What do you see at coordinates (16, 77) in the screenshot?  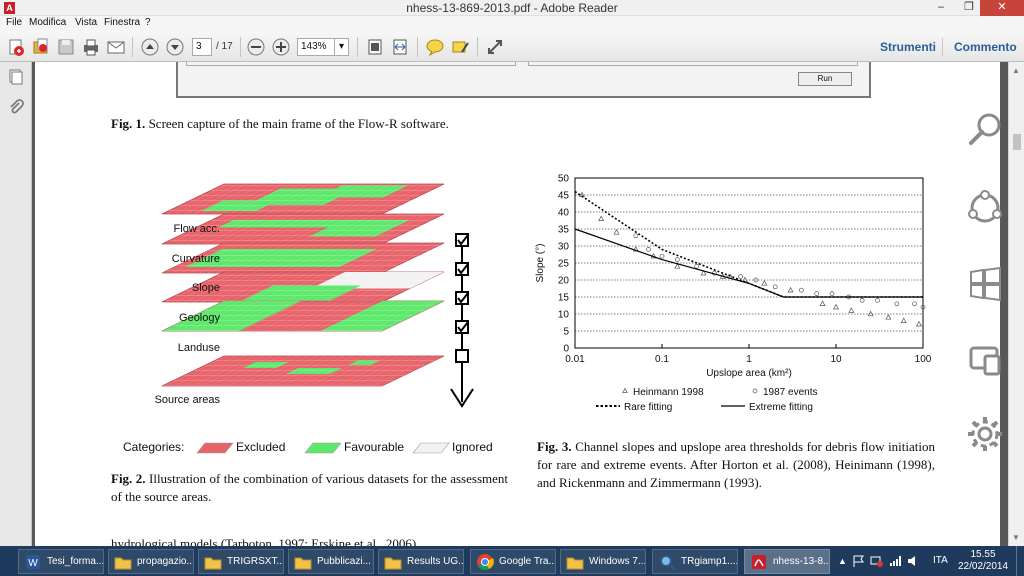 I see `pages-panel-icon` at bounding box center [16, 77].